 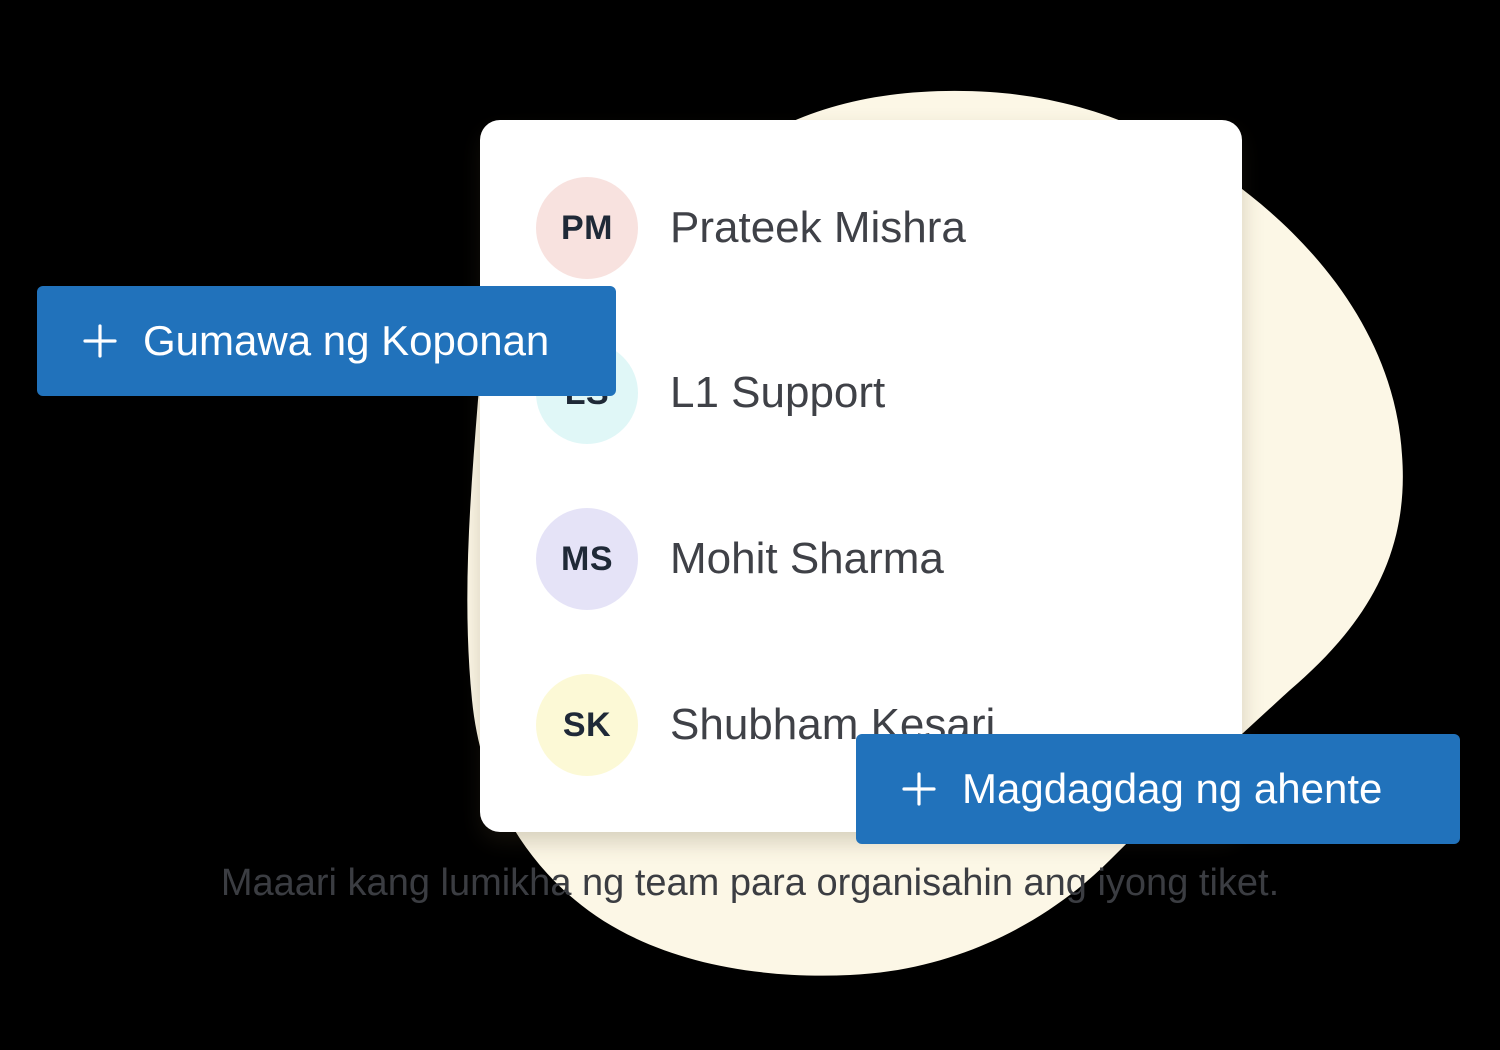 I want to click on avatar: MS, so click(x=587, y=559).